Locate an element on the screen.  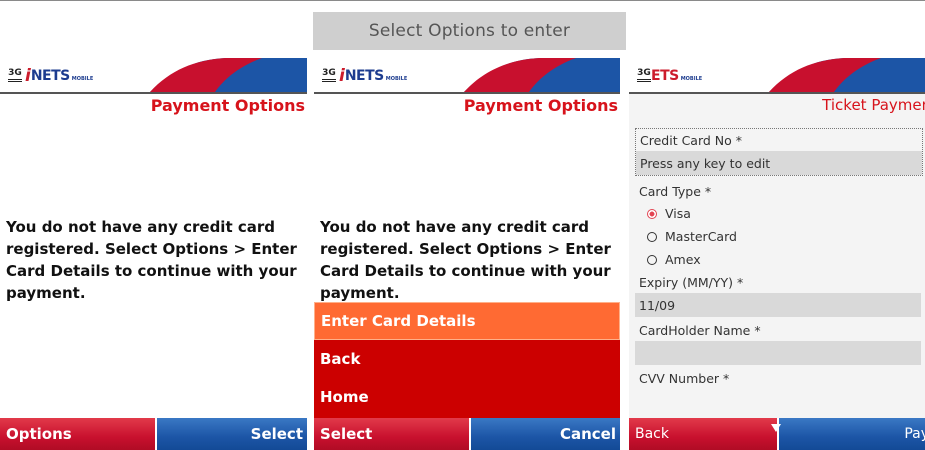
softkey-bar: Select Cancel is located at coordinates (467, 434).